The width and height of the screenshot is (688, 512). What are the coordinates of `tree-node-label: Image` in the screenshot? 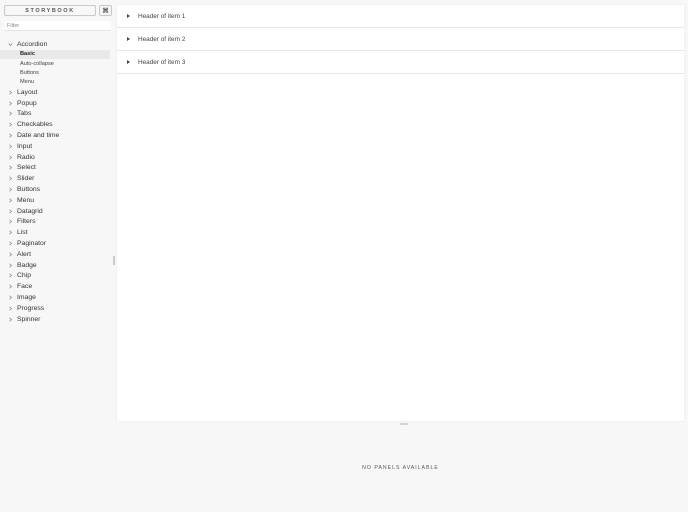 It's located at (26, 298).